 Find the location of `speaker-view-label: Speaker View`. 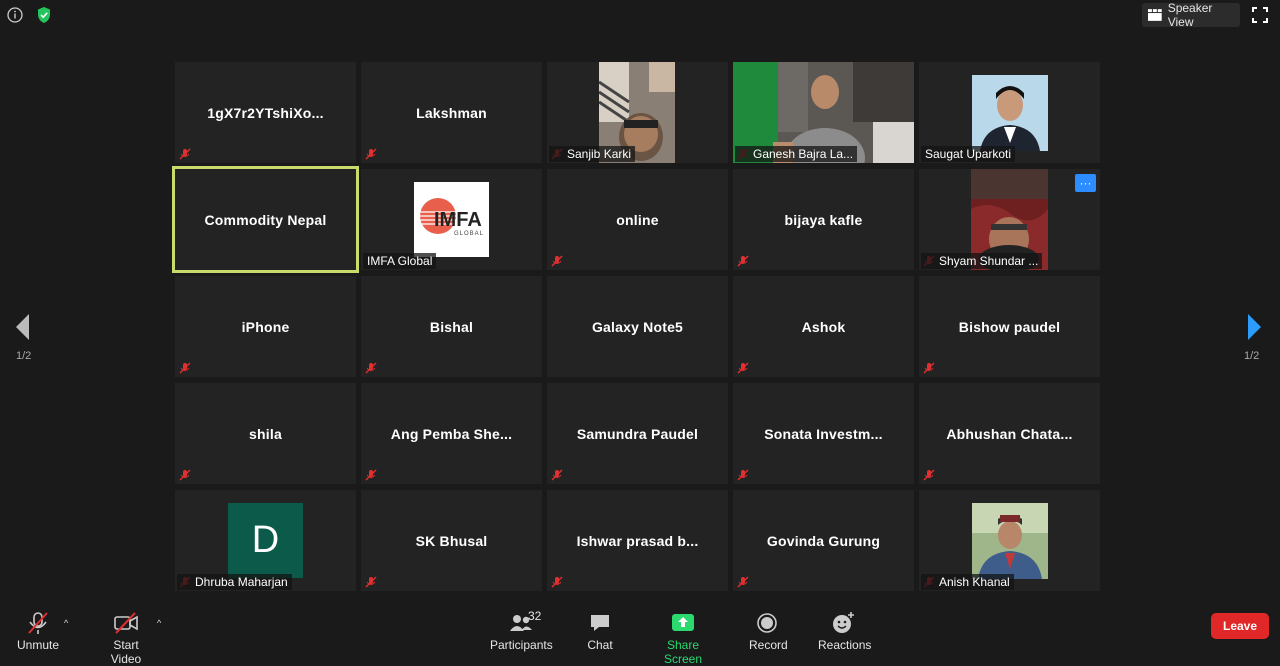

speaker-view-label: Speaker View is located at coordinates (1190, 15).